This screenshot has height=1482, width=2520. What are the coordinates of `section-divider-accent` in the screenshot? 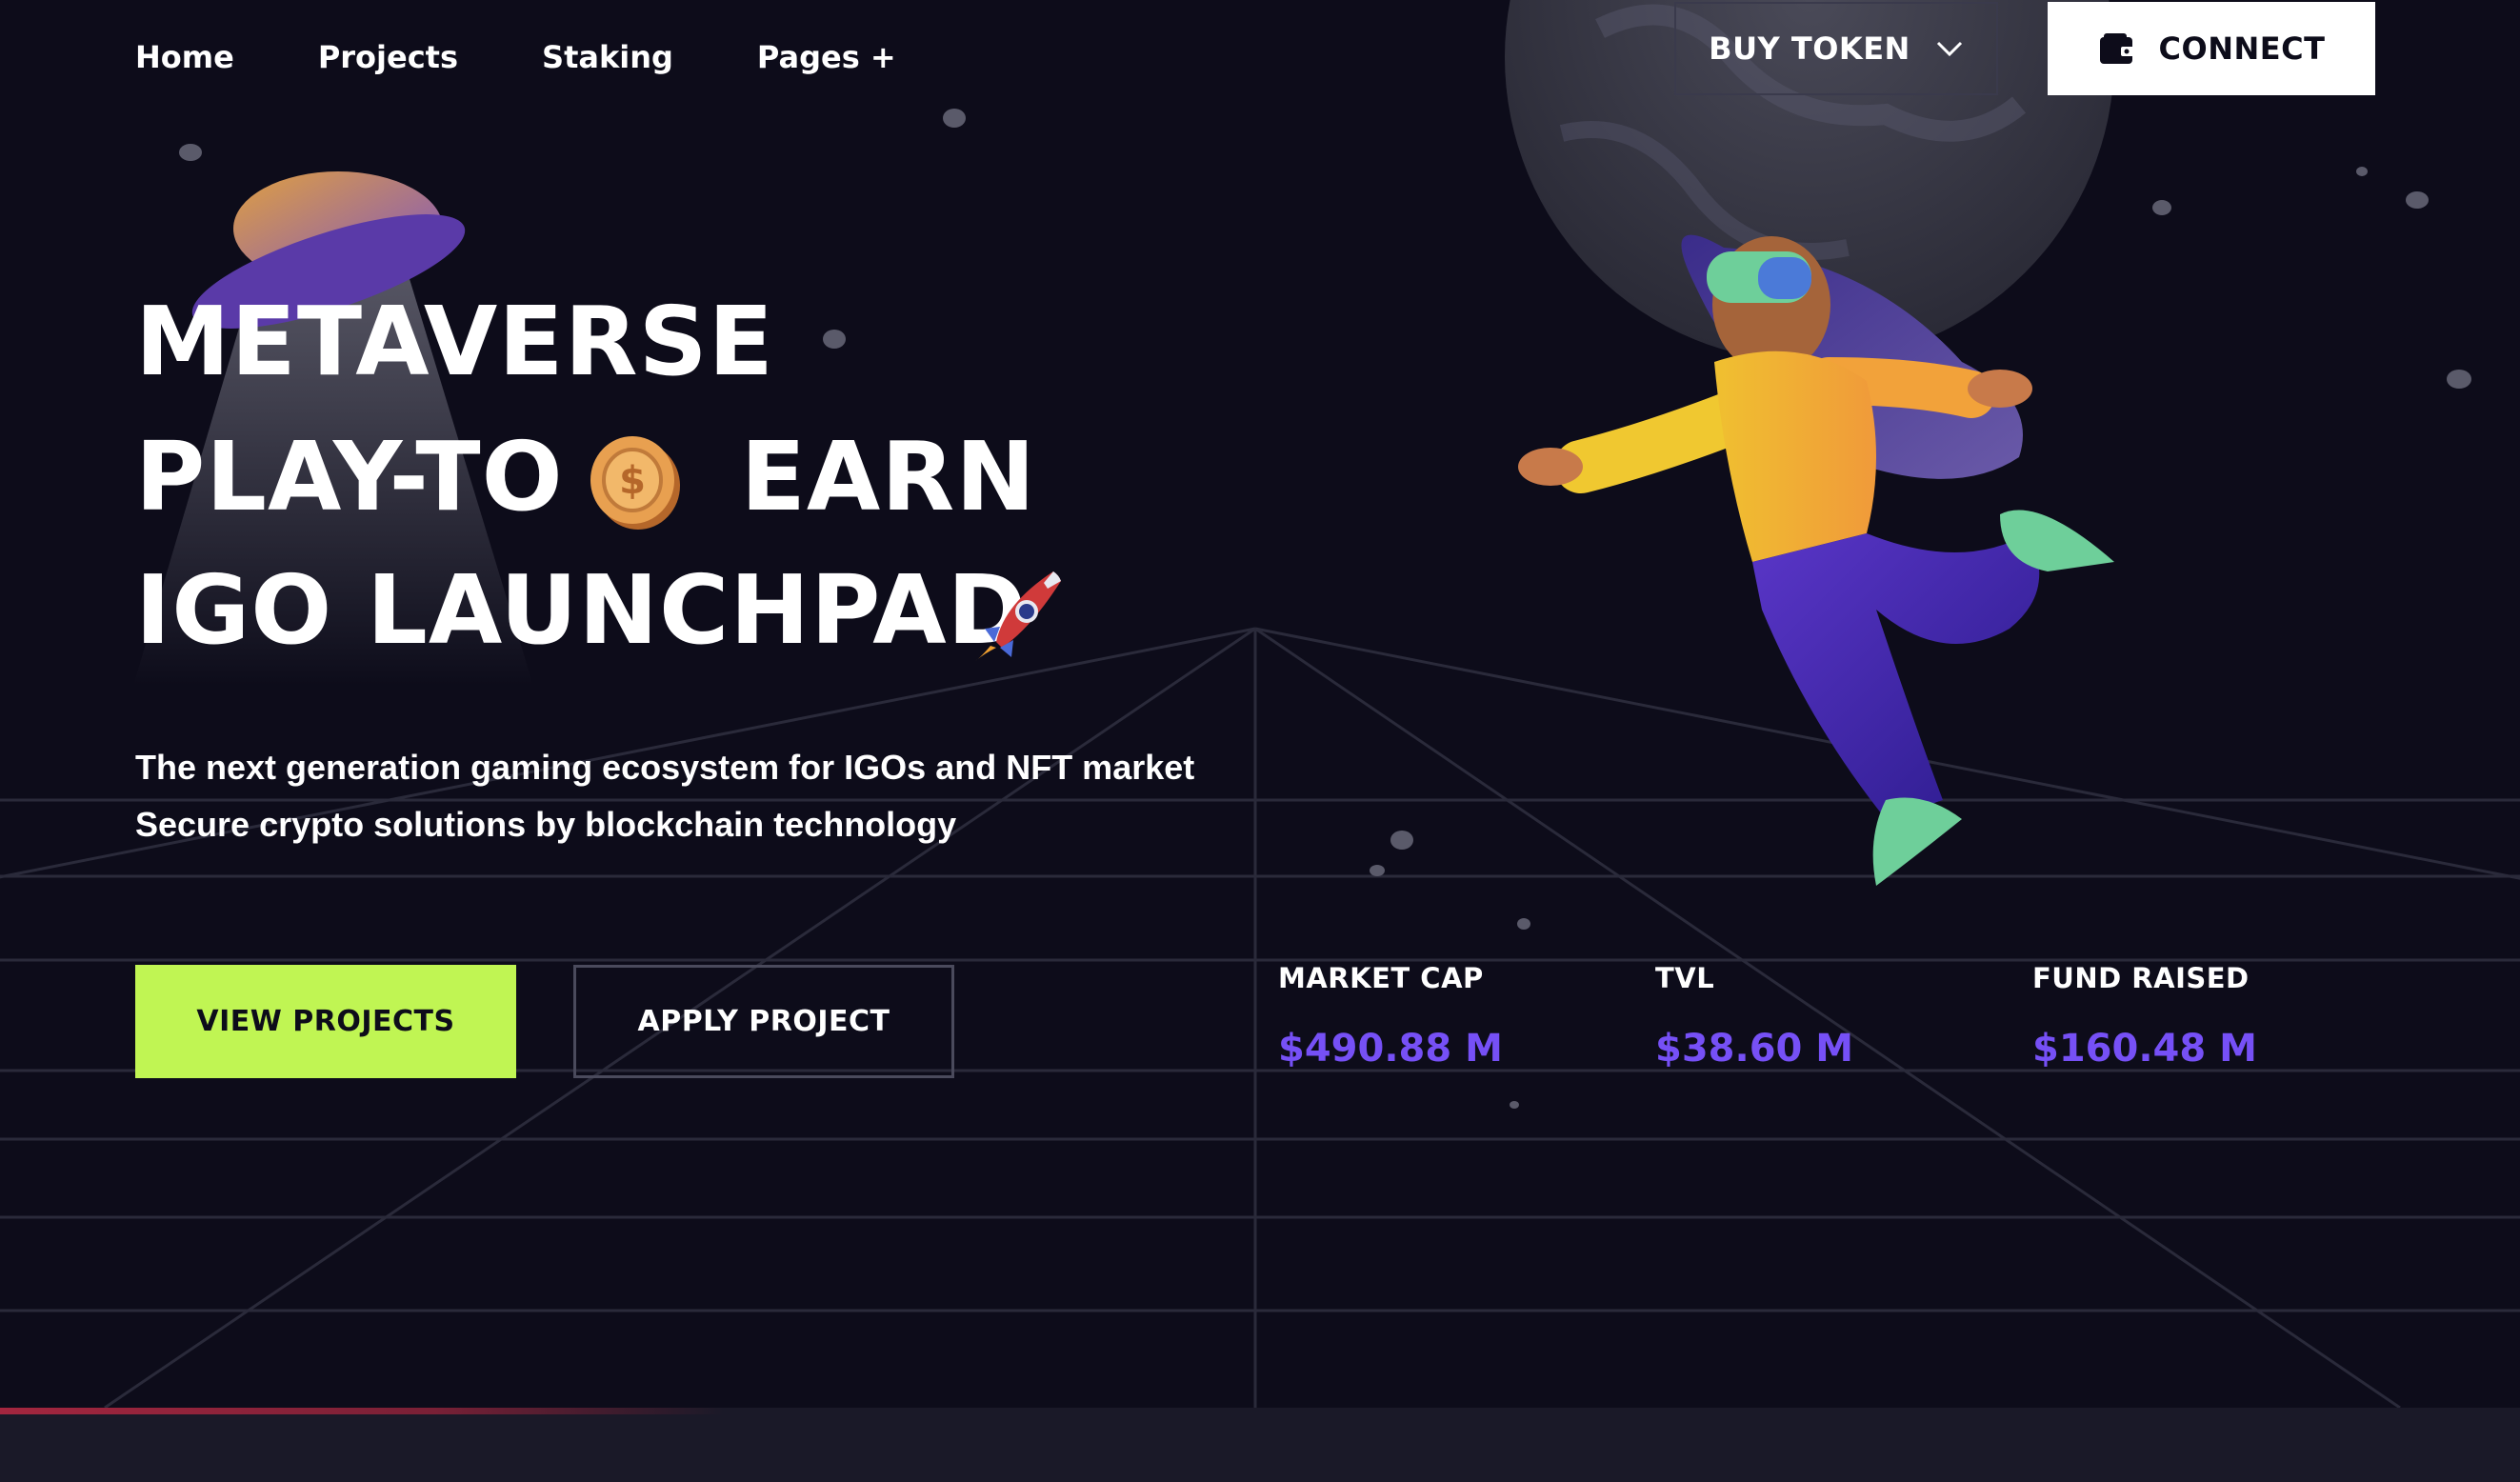 It's located at (362, 1411).